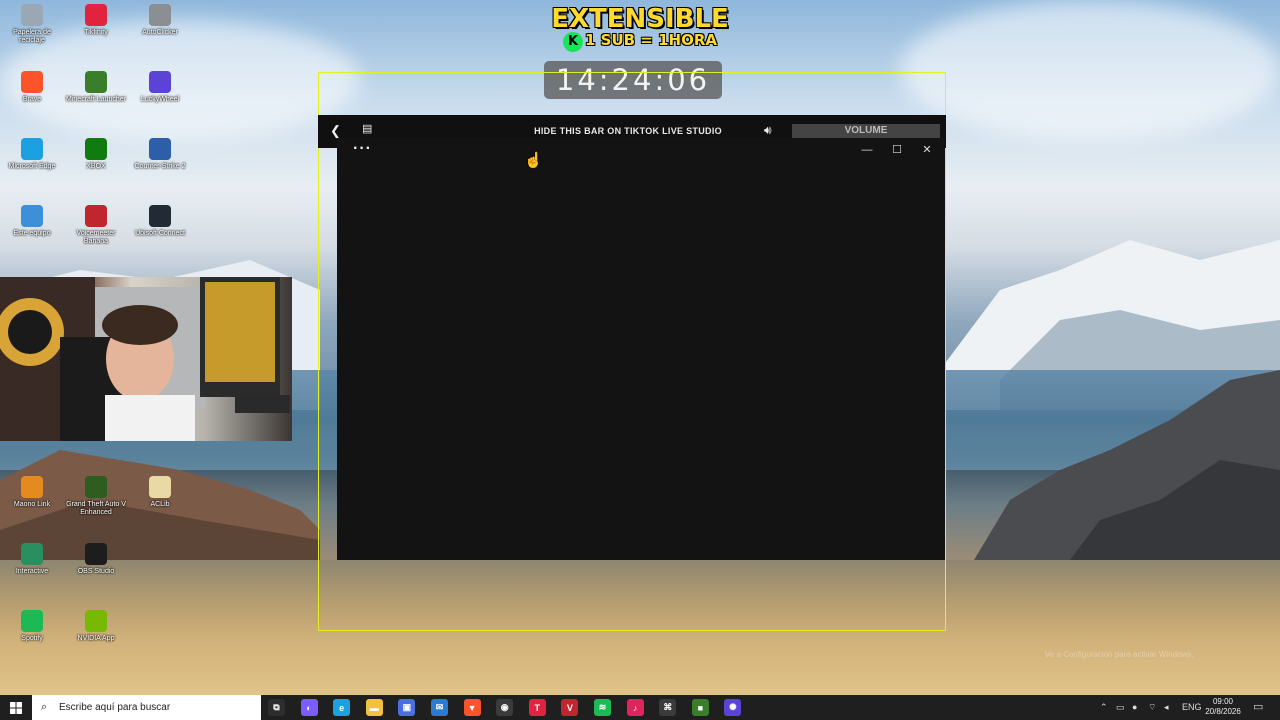 Image resolution: width=1280 pixels, height=720 pixels. What do you see at coordinates (927, 150) in the screenshot?
I see `close-button: ✕` at bounding box center [927, 150].